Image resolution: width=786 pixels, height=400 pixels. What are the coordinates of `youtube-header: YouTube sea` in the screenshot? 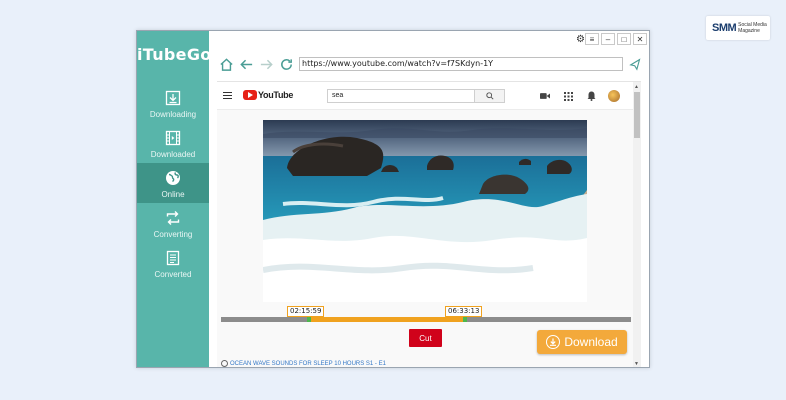 It's located at (429, 96).